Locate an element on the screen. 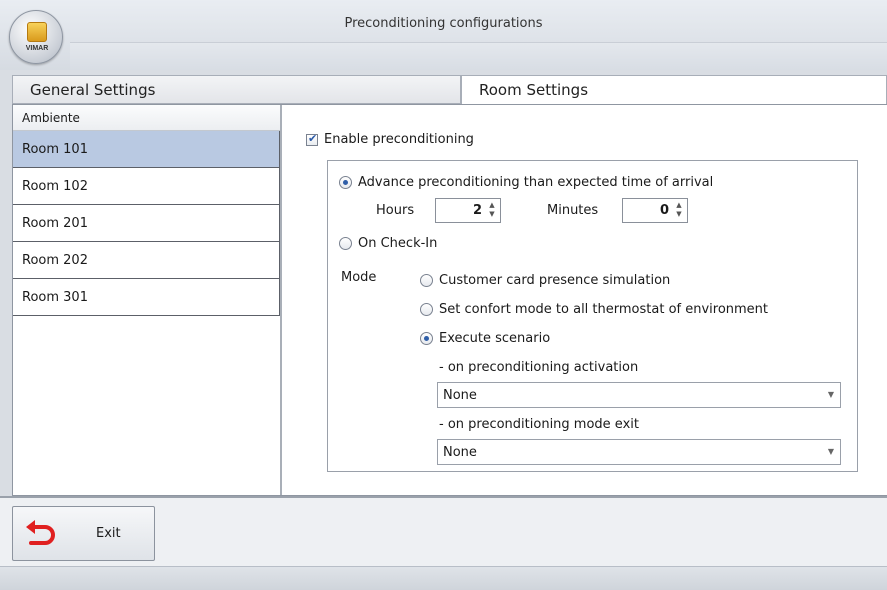  minutes-value: 0 is located at coordinates (664, 210).